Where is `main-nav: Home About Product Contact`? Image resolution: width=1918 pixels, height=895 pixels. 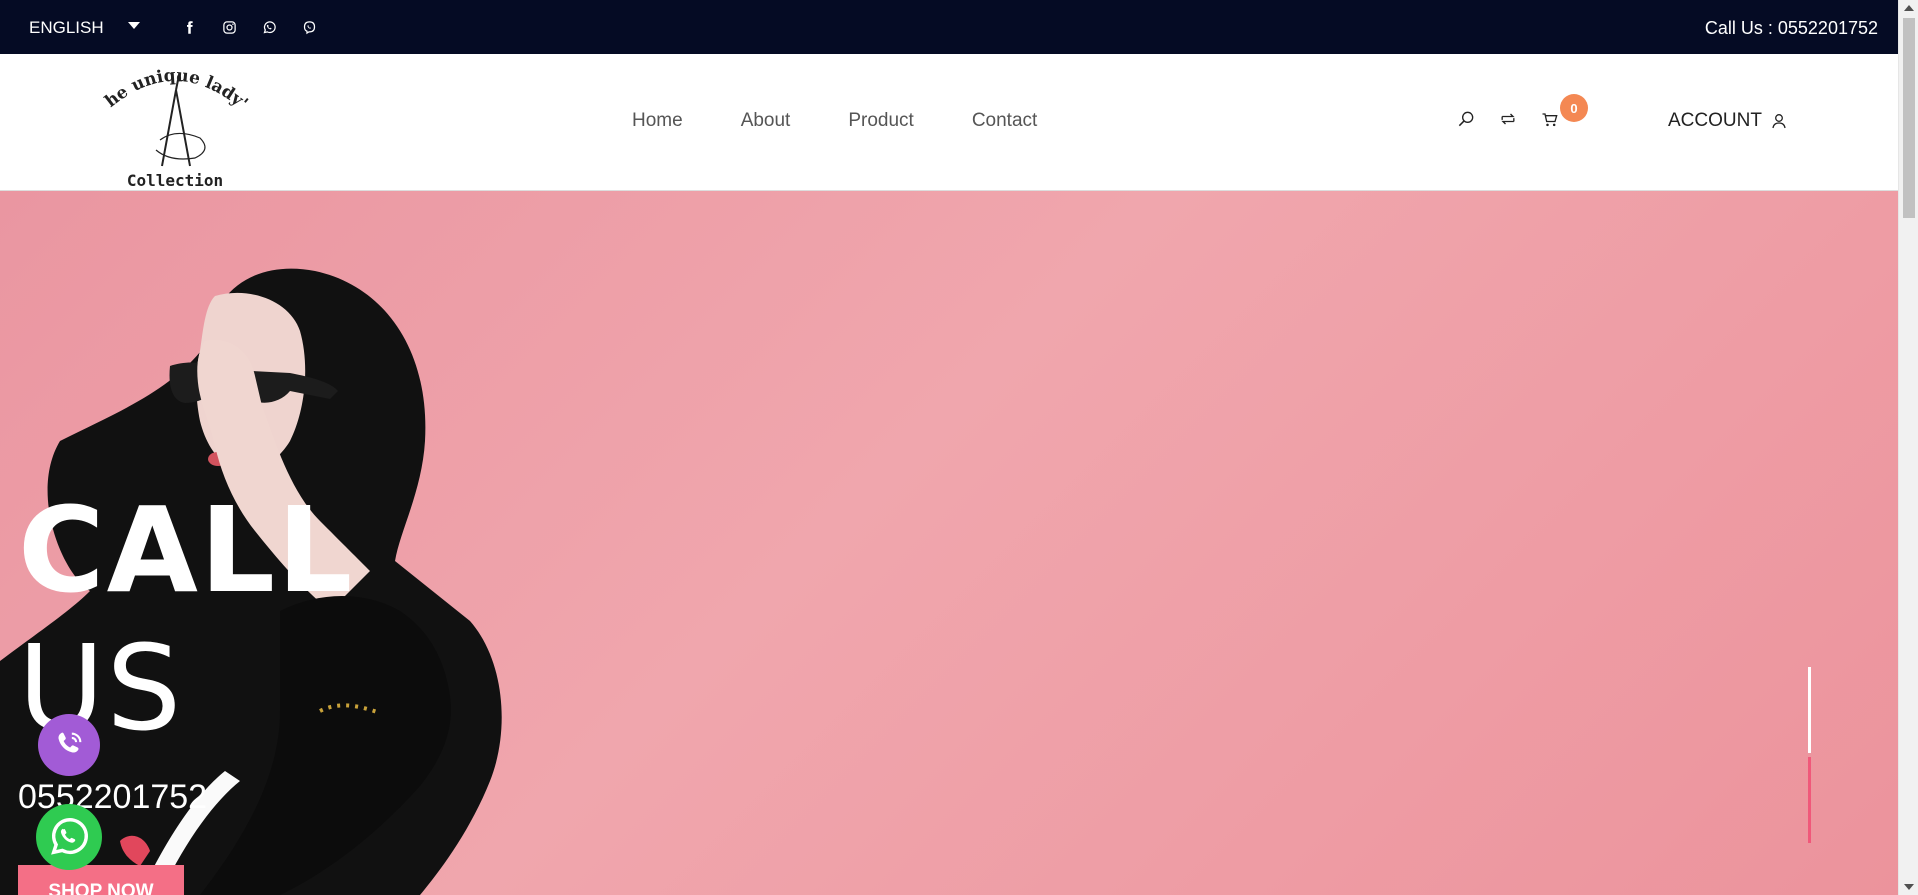 main-nav: Home About Product Contact is located at coordinates (834, 121).